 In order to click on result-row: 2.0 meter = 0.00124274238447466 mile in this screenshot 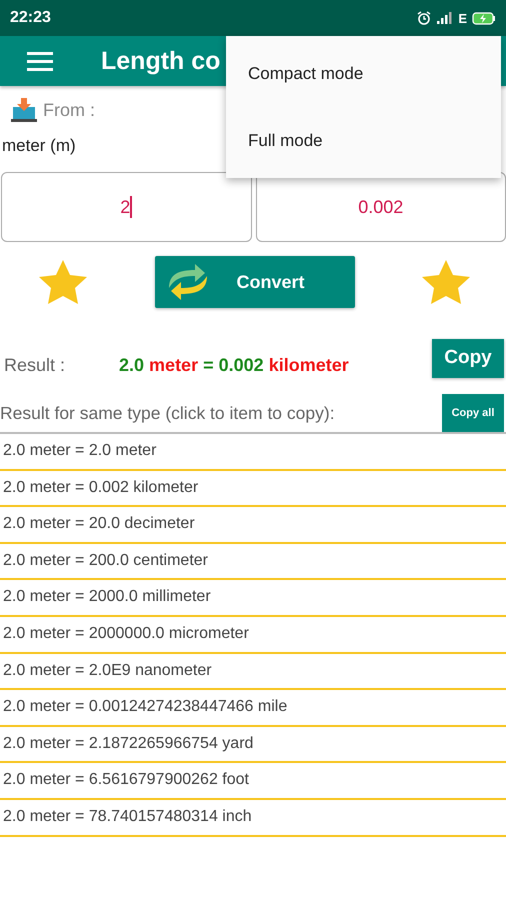, I will do `click(253, 708)`.